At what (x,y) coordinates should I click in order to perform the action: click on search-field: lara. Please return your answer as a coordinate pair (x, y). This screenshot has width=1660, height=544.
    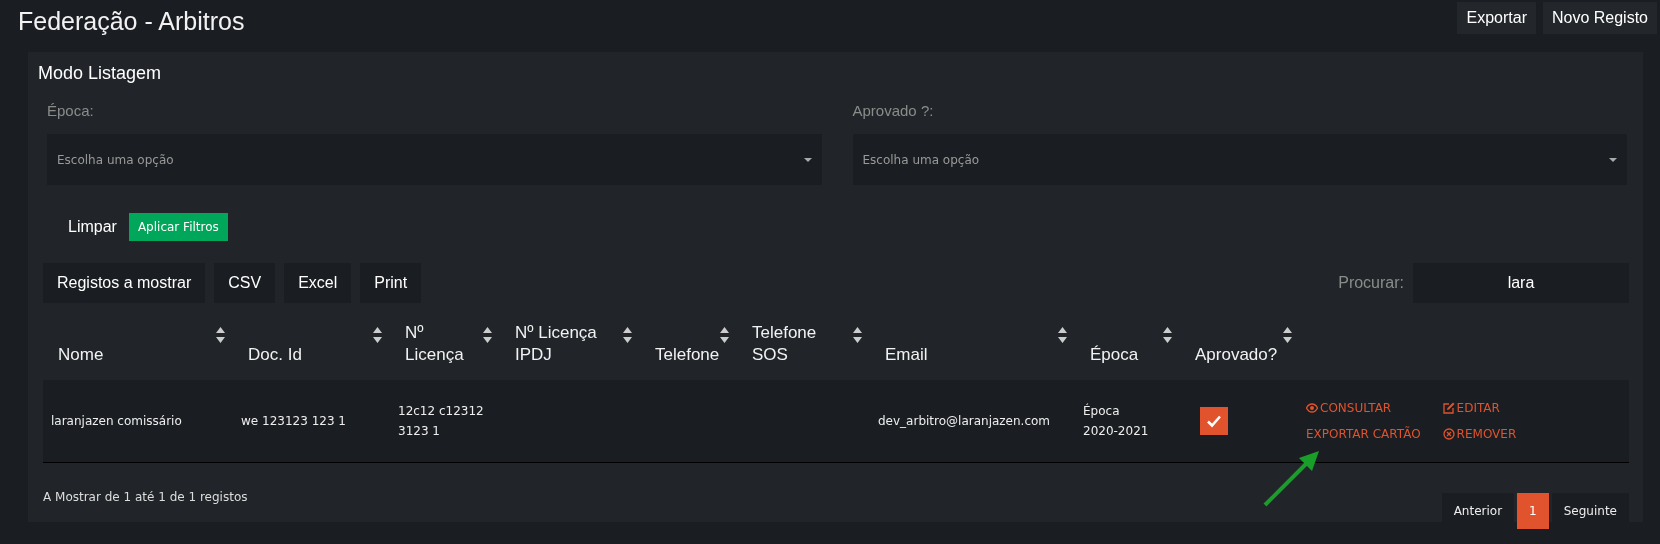
    Looking at the image, I should click on (1521, 283).